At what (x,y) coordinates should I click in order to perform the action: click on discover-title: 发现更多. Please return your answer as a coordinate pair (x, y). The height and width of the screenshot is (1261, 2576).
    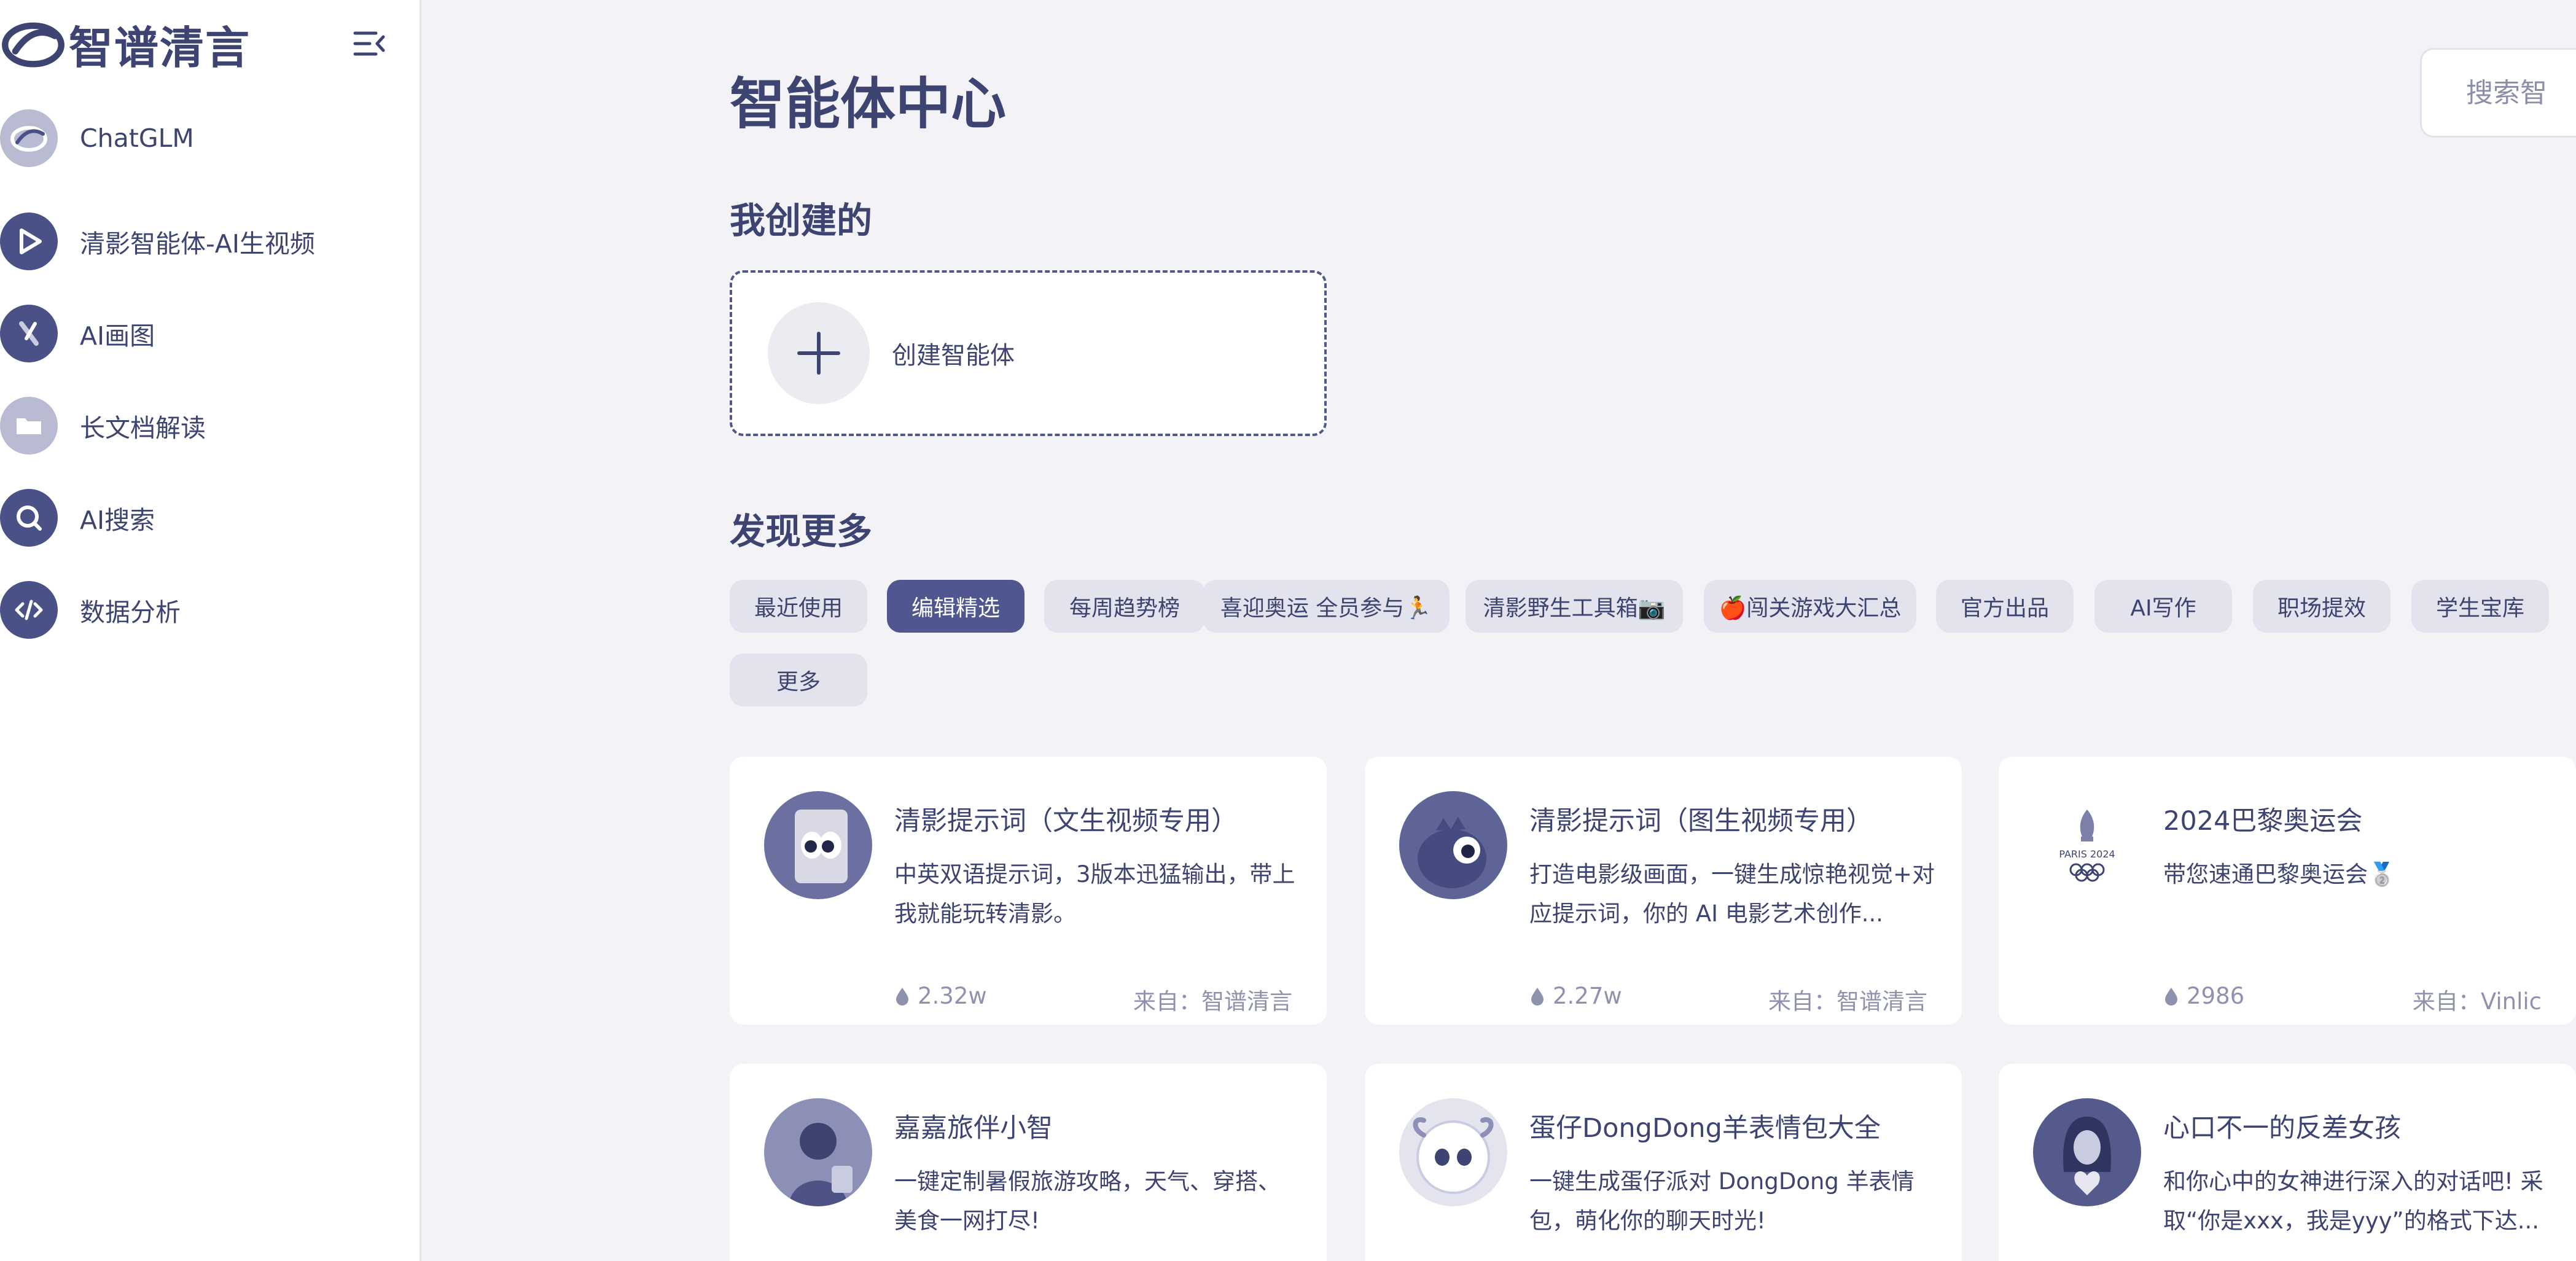
    Looking at the image, I should click on (801, 531).